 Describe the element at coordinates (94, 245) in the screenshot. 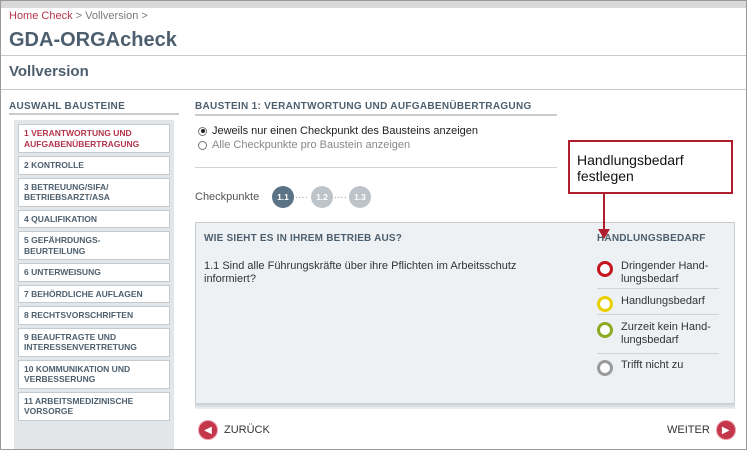

I see `sidebar-item-gefaehrdungsbeurteilung: 5 GEFÄHRDUNGS- BEURTEILUNG` at that location.